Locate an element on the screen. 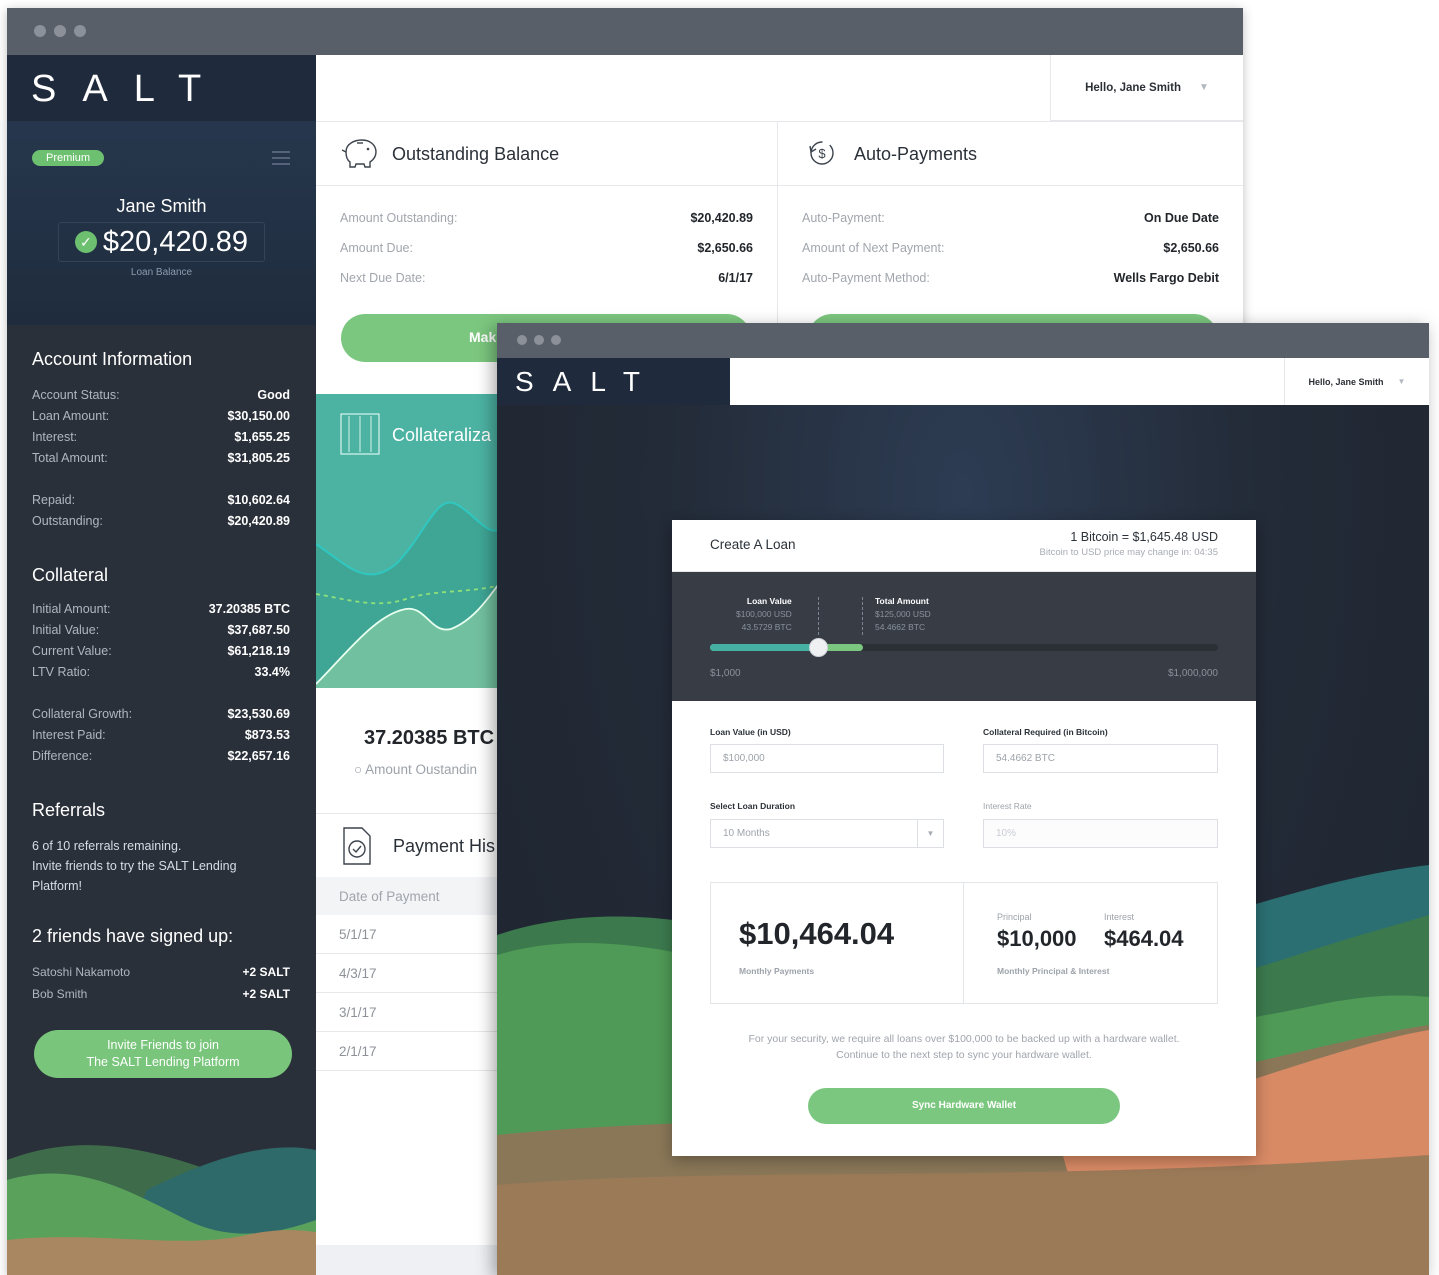  menu-icon is located at coordinates (281, 160).